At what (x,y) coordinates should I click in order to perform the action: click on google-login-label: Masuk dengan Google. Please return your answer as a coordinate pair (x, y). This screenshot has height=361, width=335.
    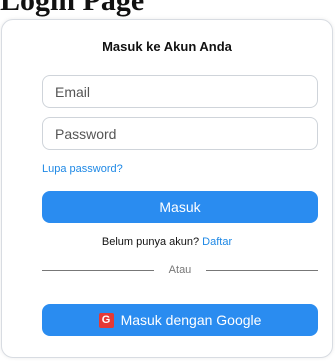
    Looking at the image, I should click on (191, 320).